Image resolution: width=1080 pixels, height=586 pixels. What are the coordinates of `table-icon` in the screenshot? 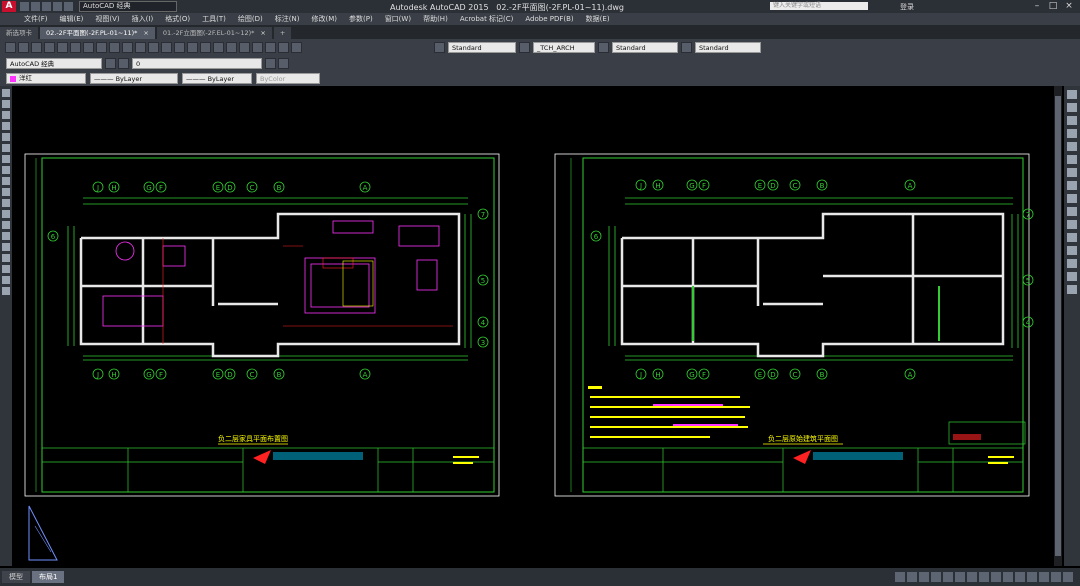 It's located at (6, 280).